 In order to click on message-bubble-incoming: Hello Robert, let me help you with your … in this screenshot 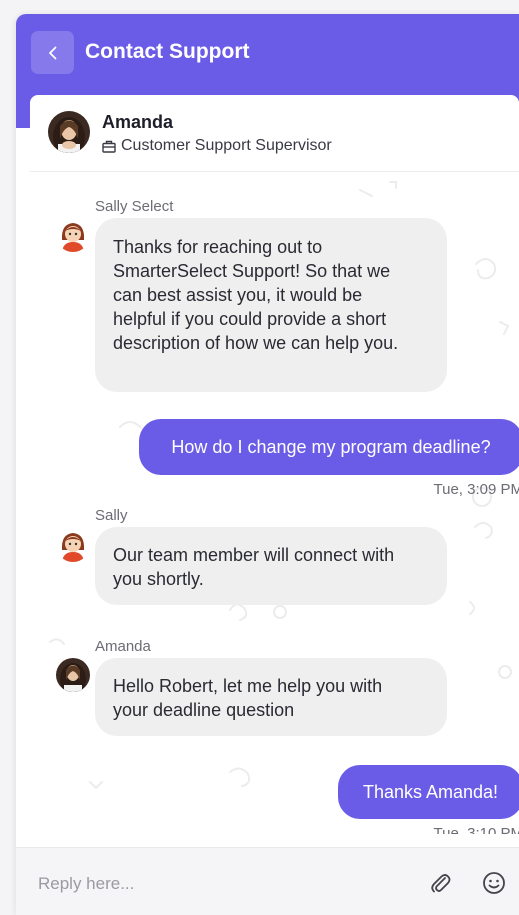, I will do `click(271, 697)`.